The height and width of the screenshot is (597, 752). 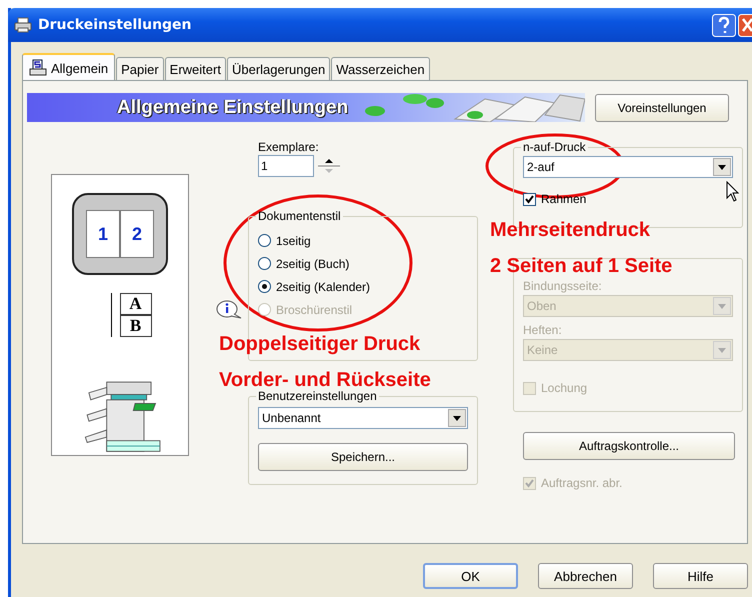 What do you see at coordinates (581, 266) in the screenshot?
I see `annotation-text: 2 Seiten auf 1 Seite` at bounding box center [581, 266].